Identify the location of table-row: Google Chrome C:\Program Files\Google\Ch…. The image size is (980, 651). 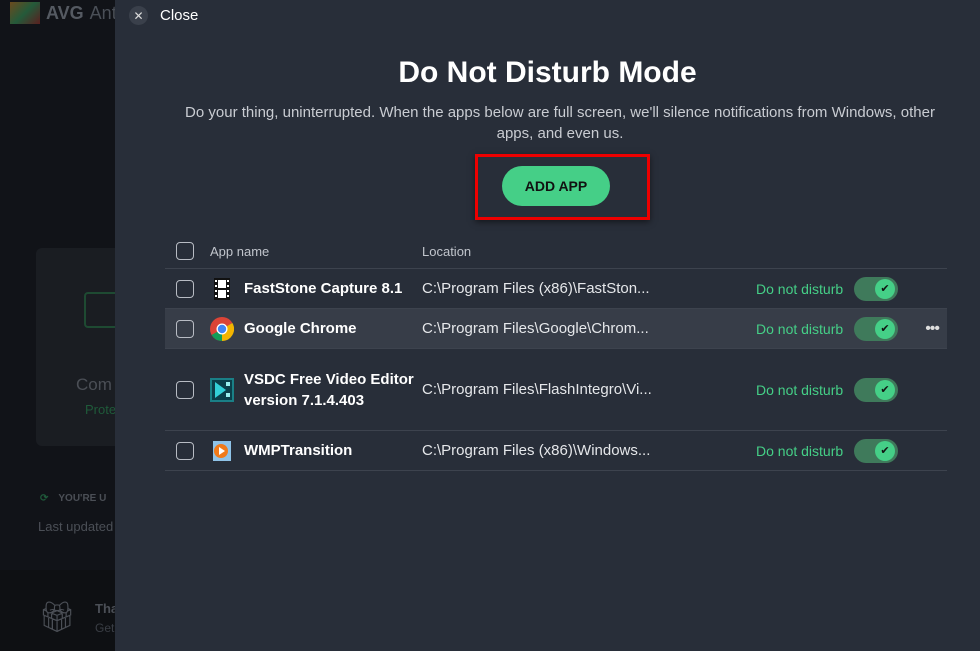
(556, 329).